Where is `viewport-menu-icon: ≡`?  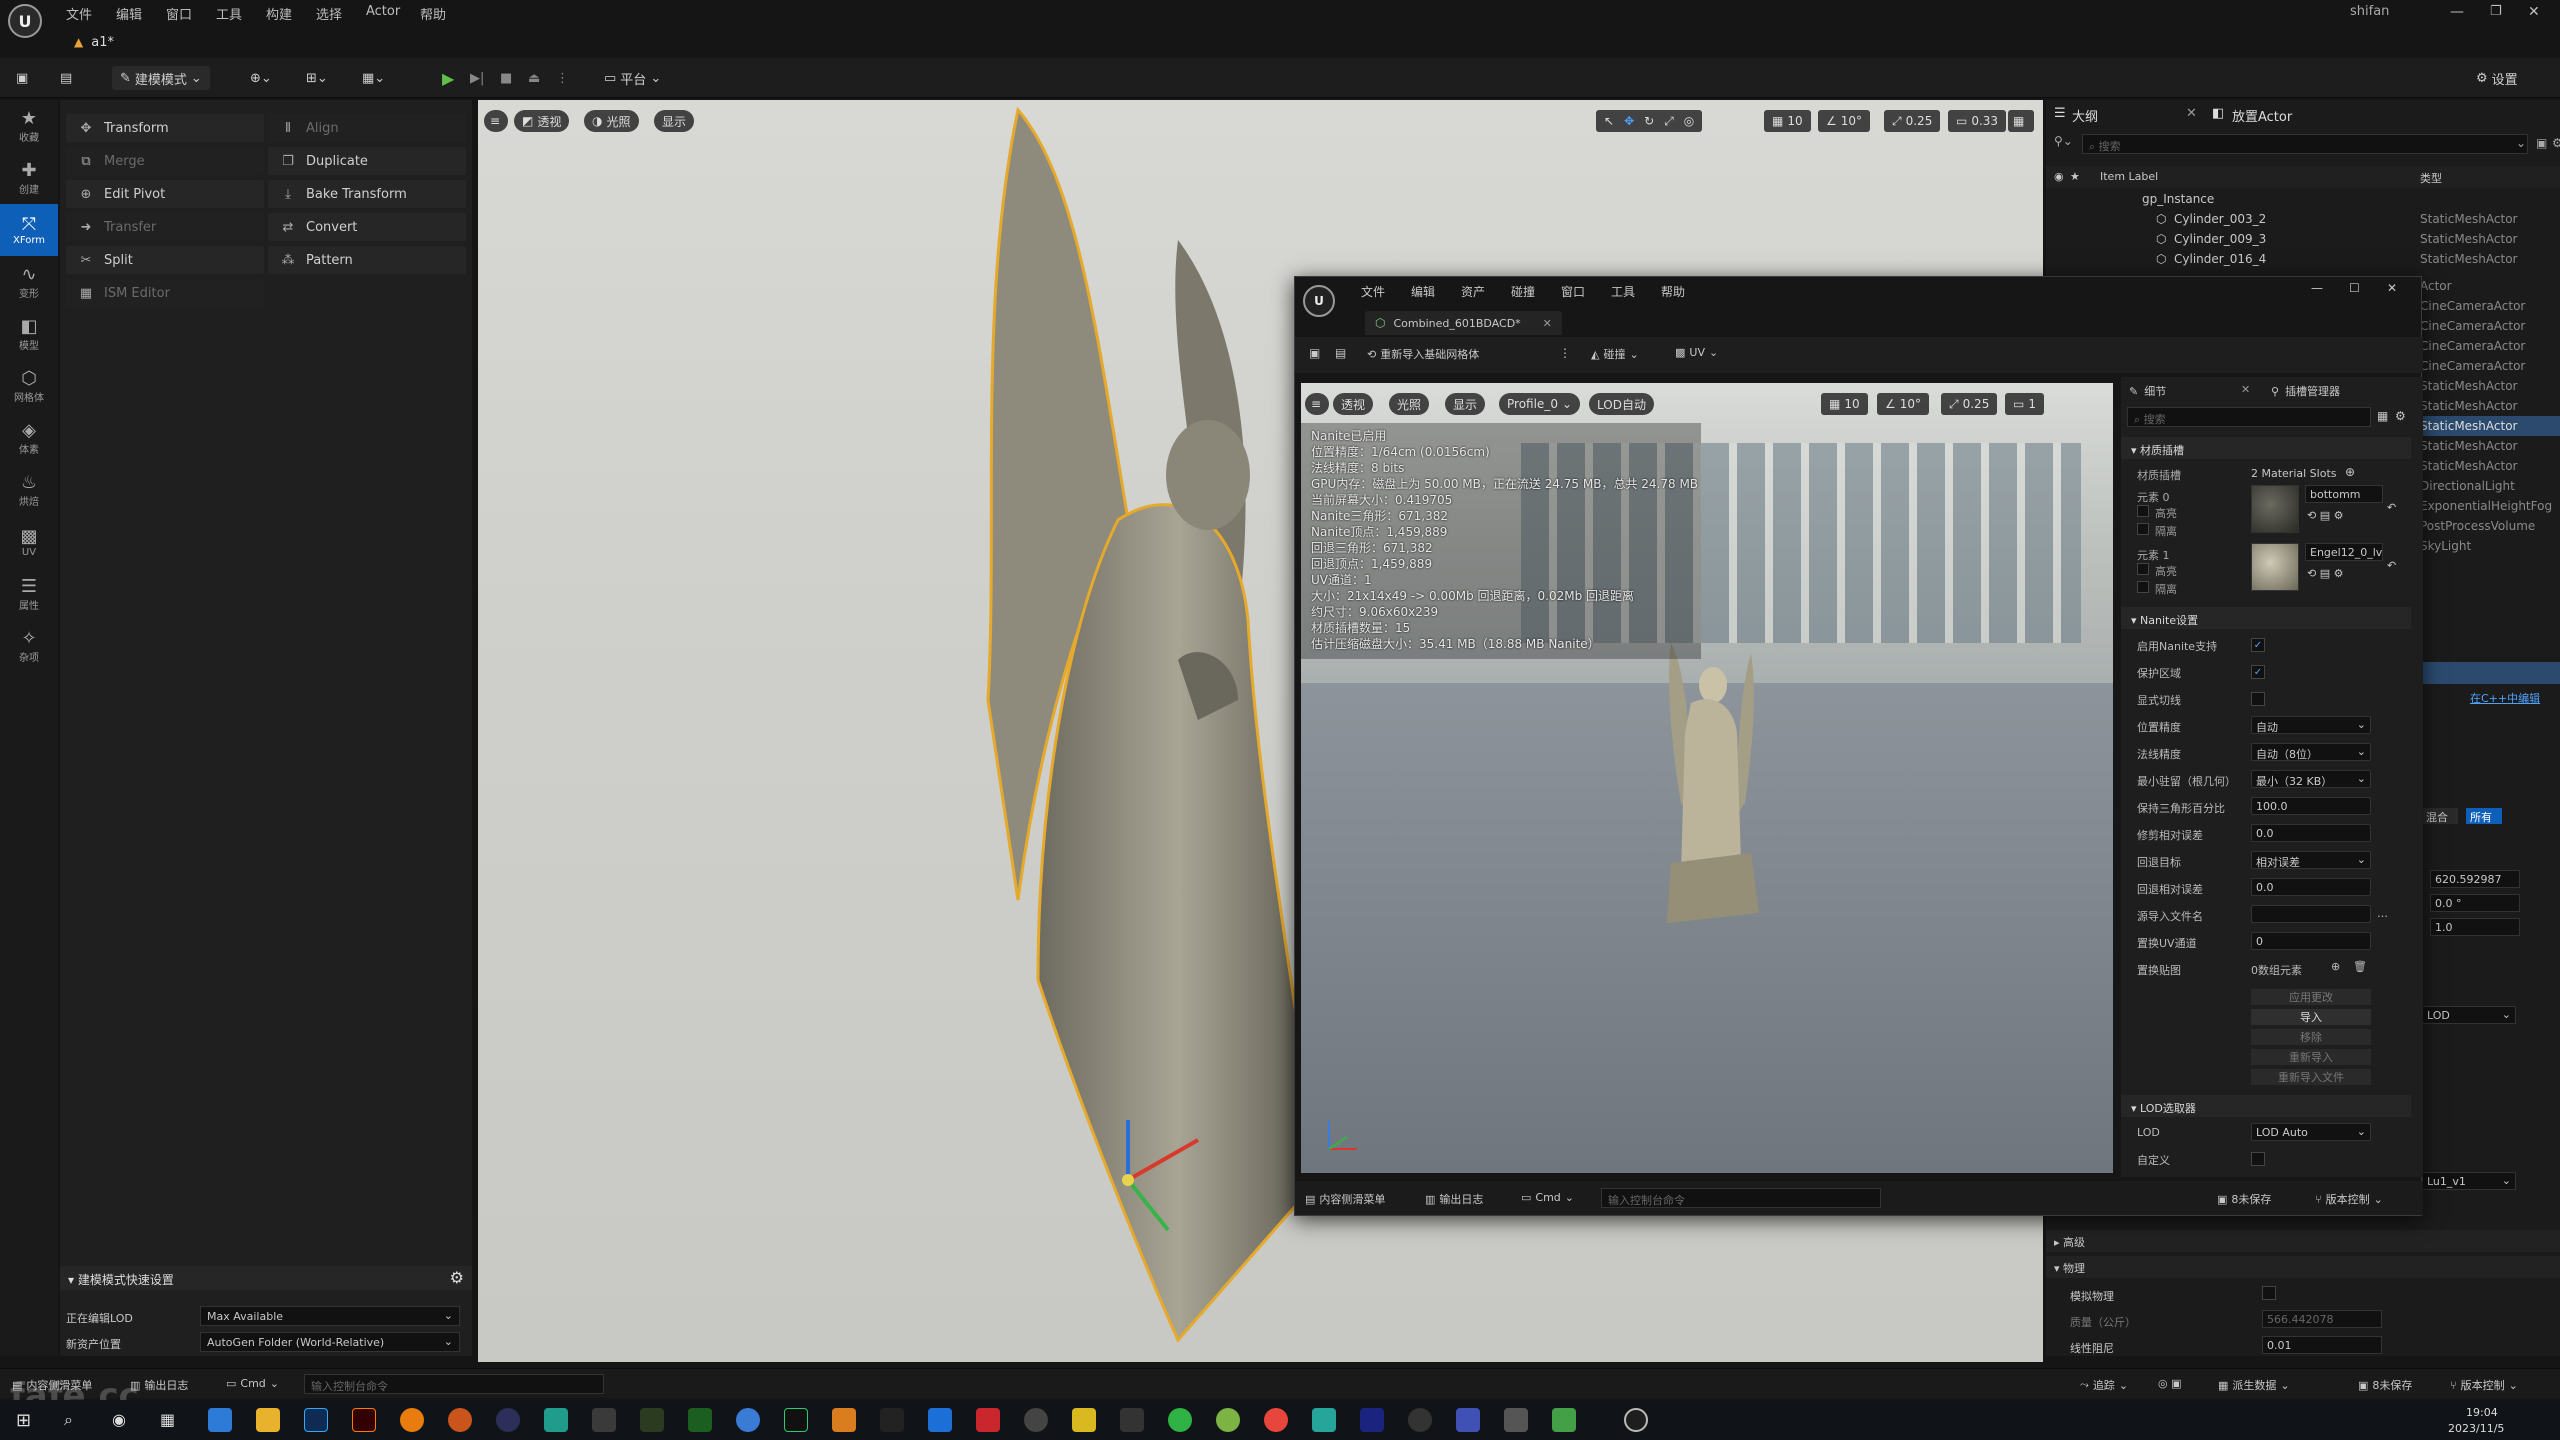 viewport-menu-icon: ≡ is located at coordinates (1317, 404).